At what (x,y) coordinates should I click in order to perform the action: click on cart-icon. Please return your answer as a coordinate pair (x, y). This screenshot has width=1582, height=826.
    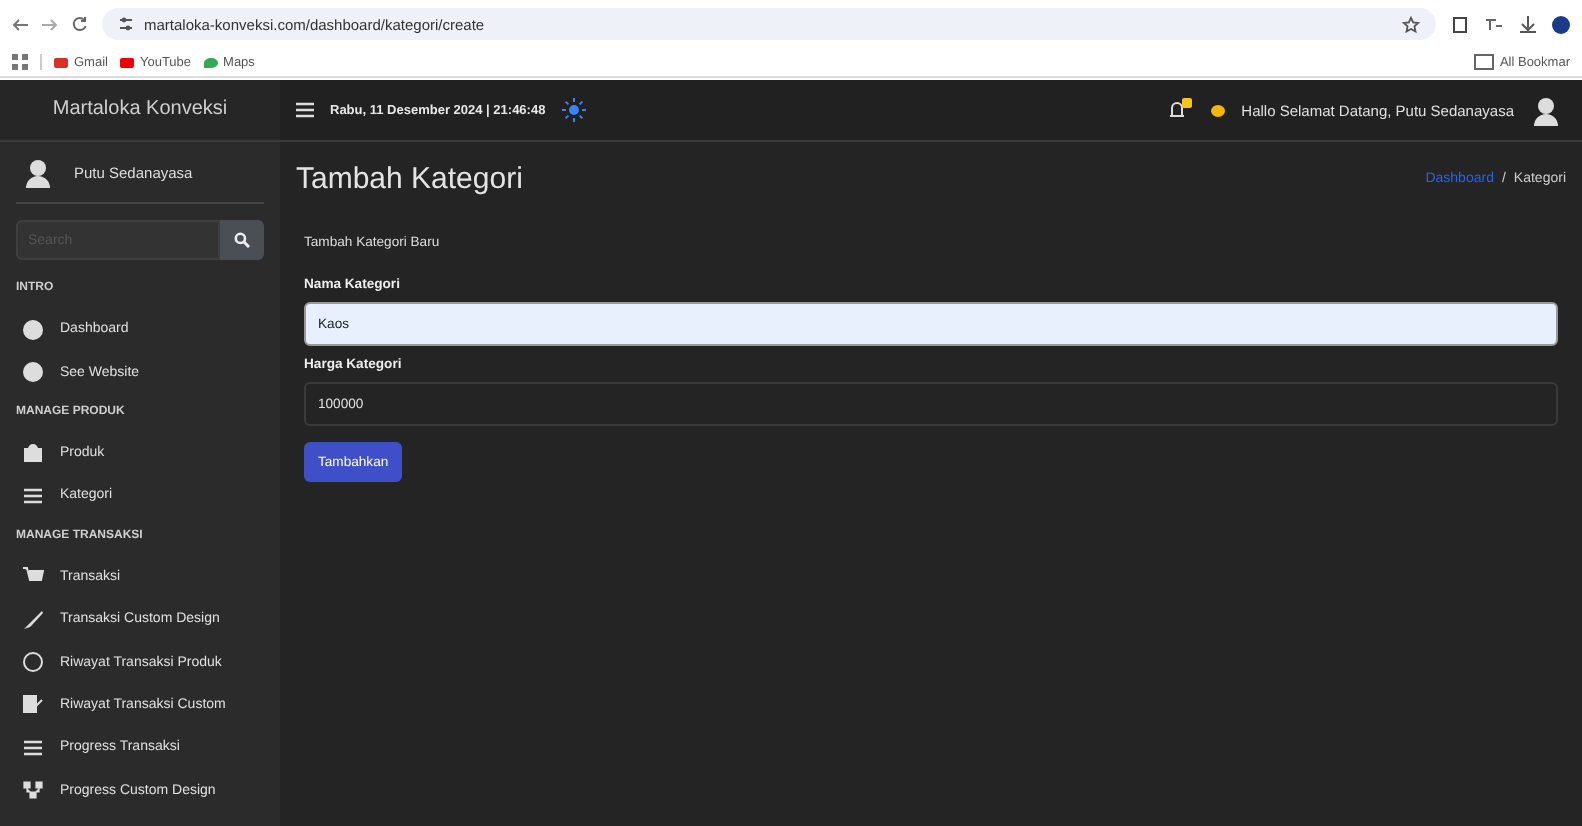
    Looking at the image, I should click on (33, 576).